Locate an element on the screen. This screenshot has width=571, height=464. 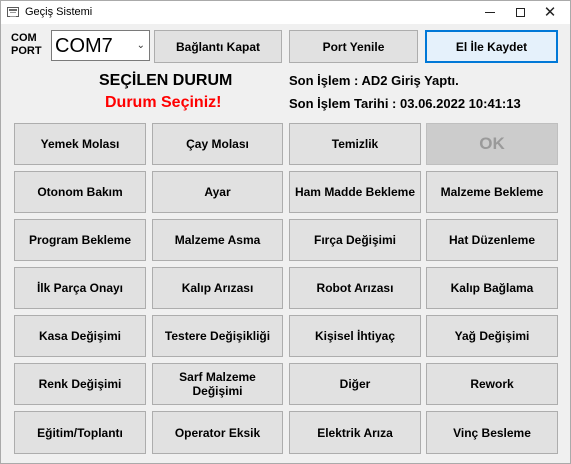
status-button-cay-molasi: Çay Molası is located at coordinates (217, 144).